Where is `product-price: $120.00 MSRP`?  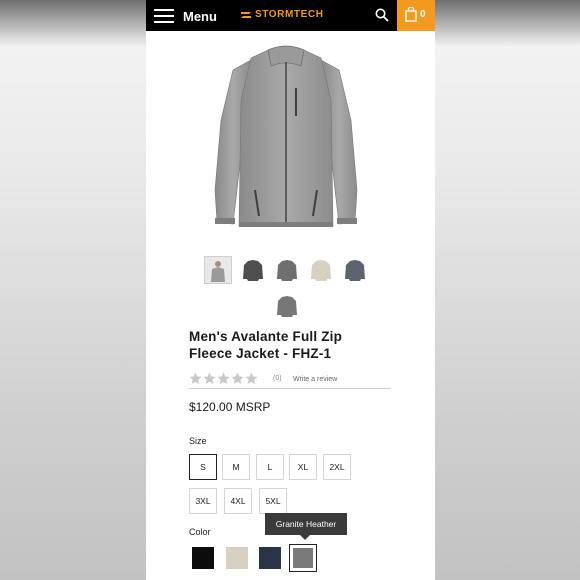 product-price: $120.00 MSRP is located at coordinates (230, 407).